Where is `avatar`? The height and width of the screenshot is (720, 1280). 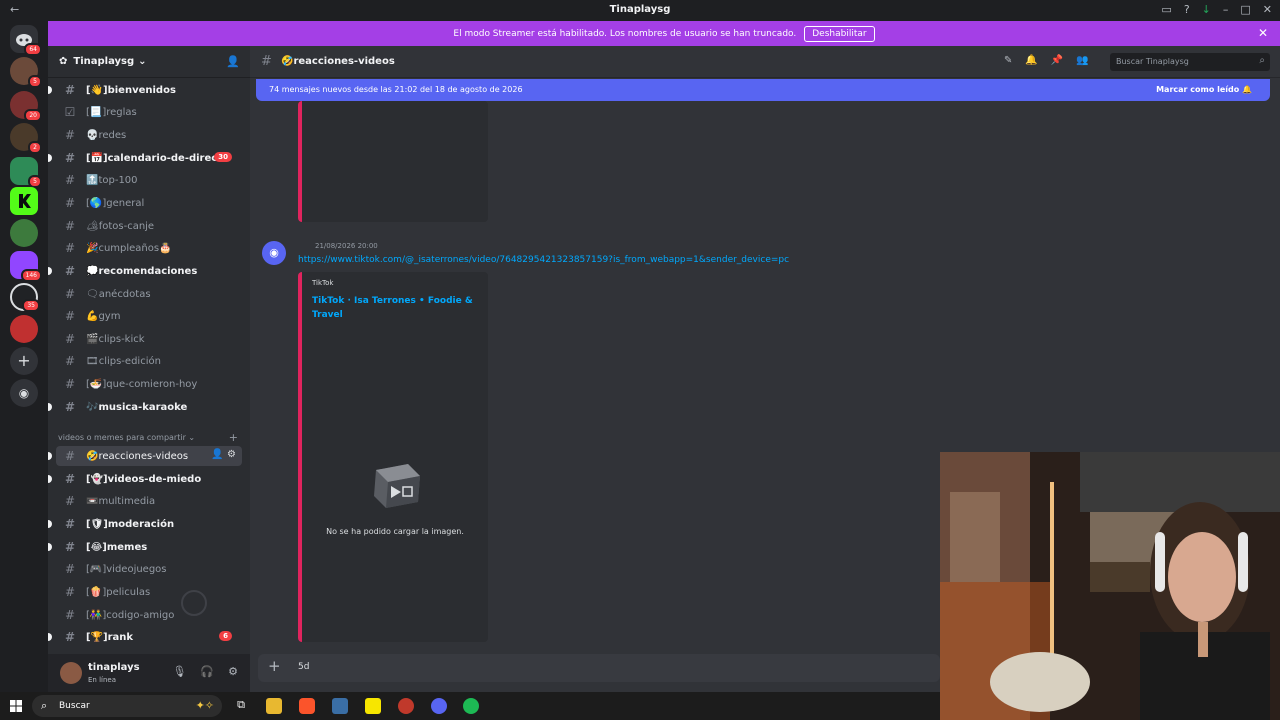 avatar is located at coordinates (71, 673).